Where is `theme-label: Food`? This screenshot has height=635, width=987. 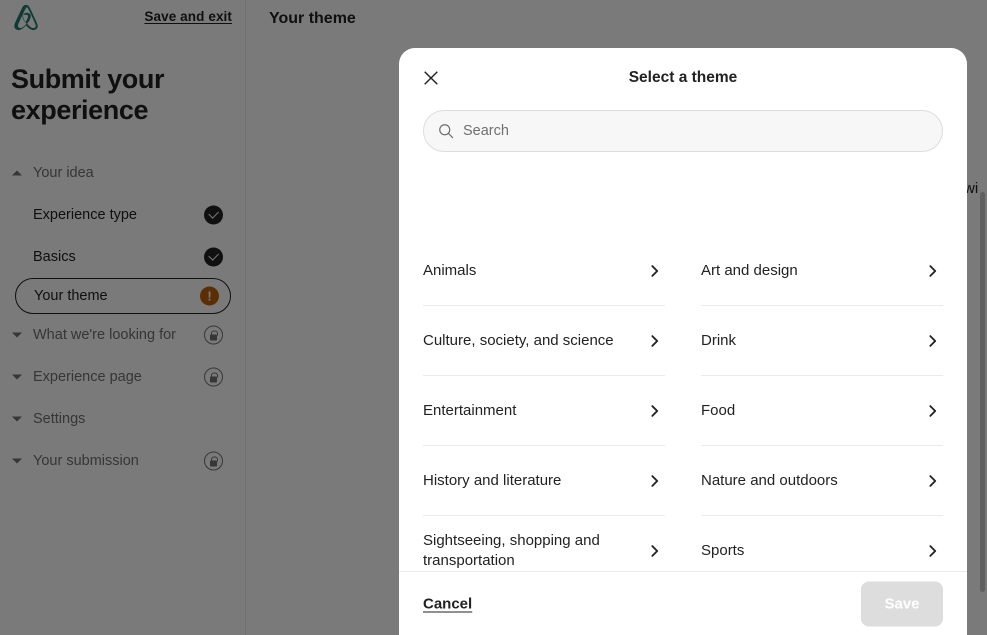 theme-label: Food is located at coordinates (718, 410).